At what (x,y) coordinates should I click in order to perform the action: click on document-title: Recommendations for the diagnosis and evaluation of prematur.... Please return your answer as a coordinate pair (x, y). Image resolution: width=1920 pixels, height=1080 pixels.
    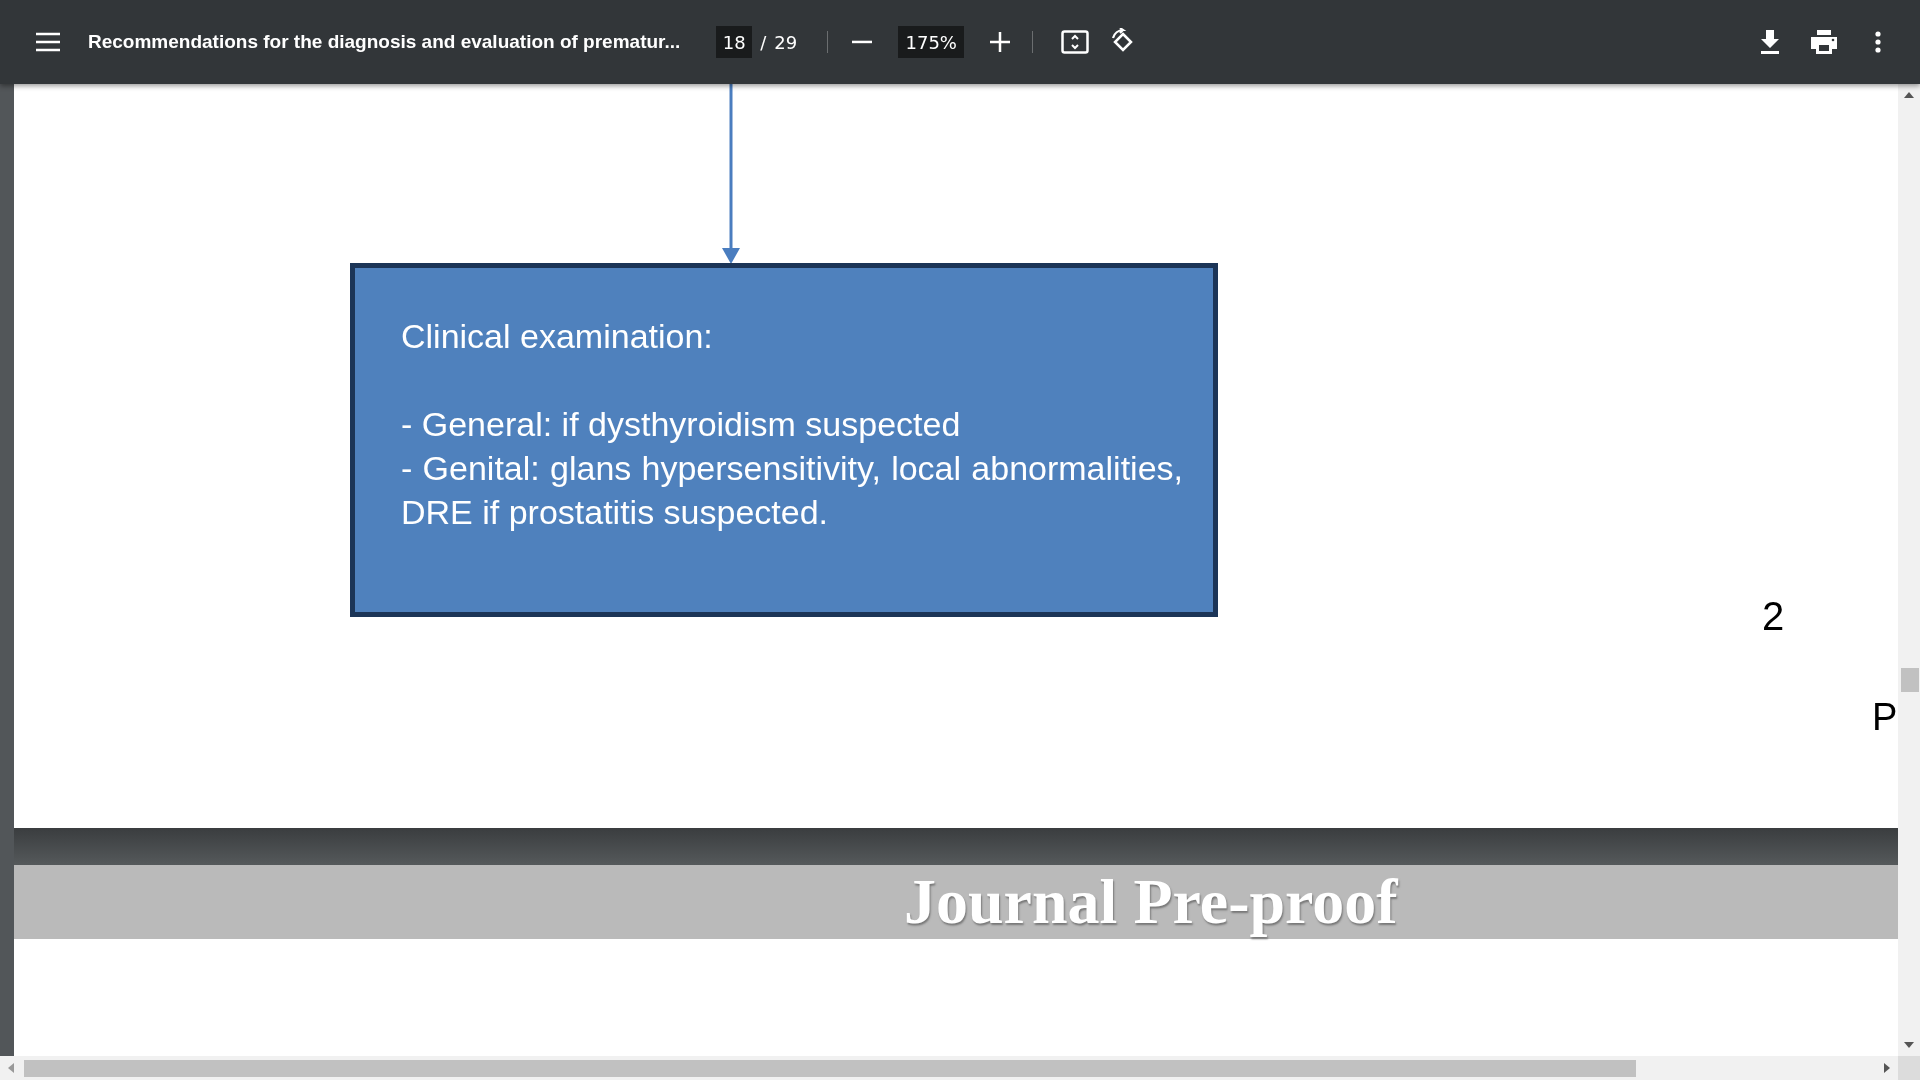
    Looking at the image, I should click on (384, 42).